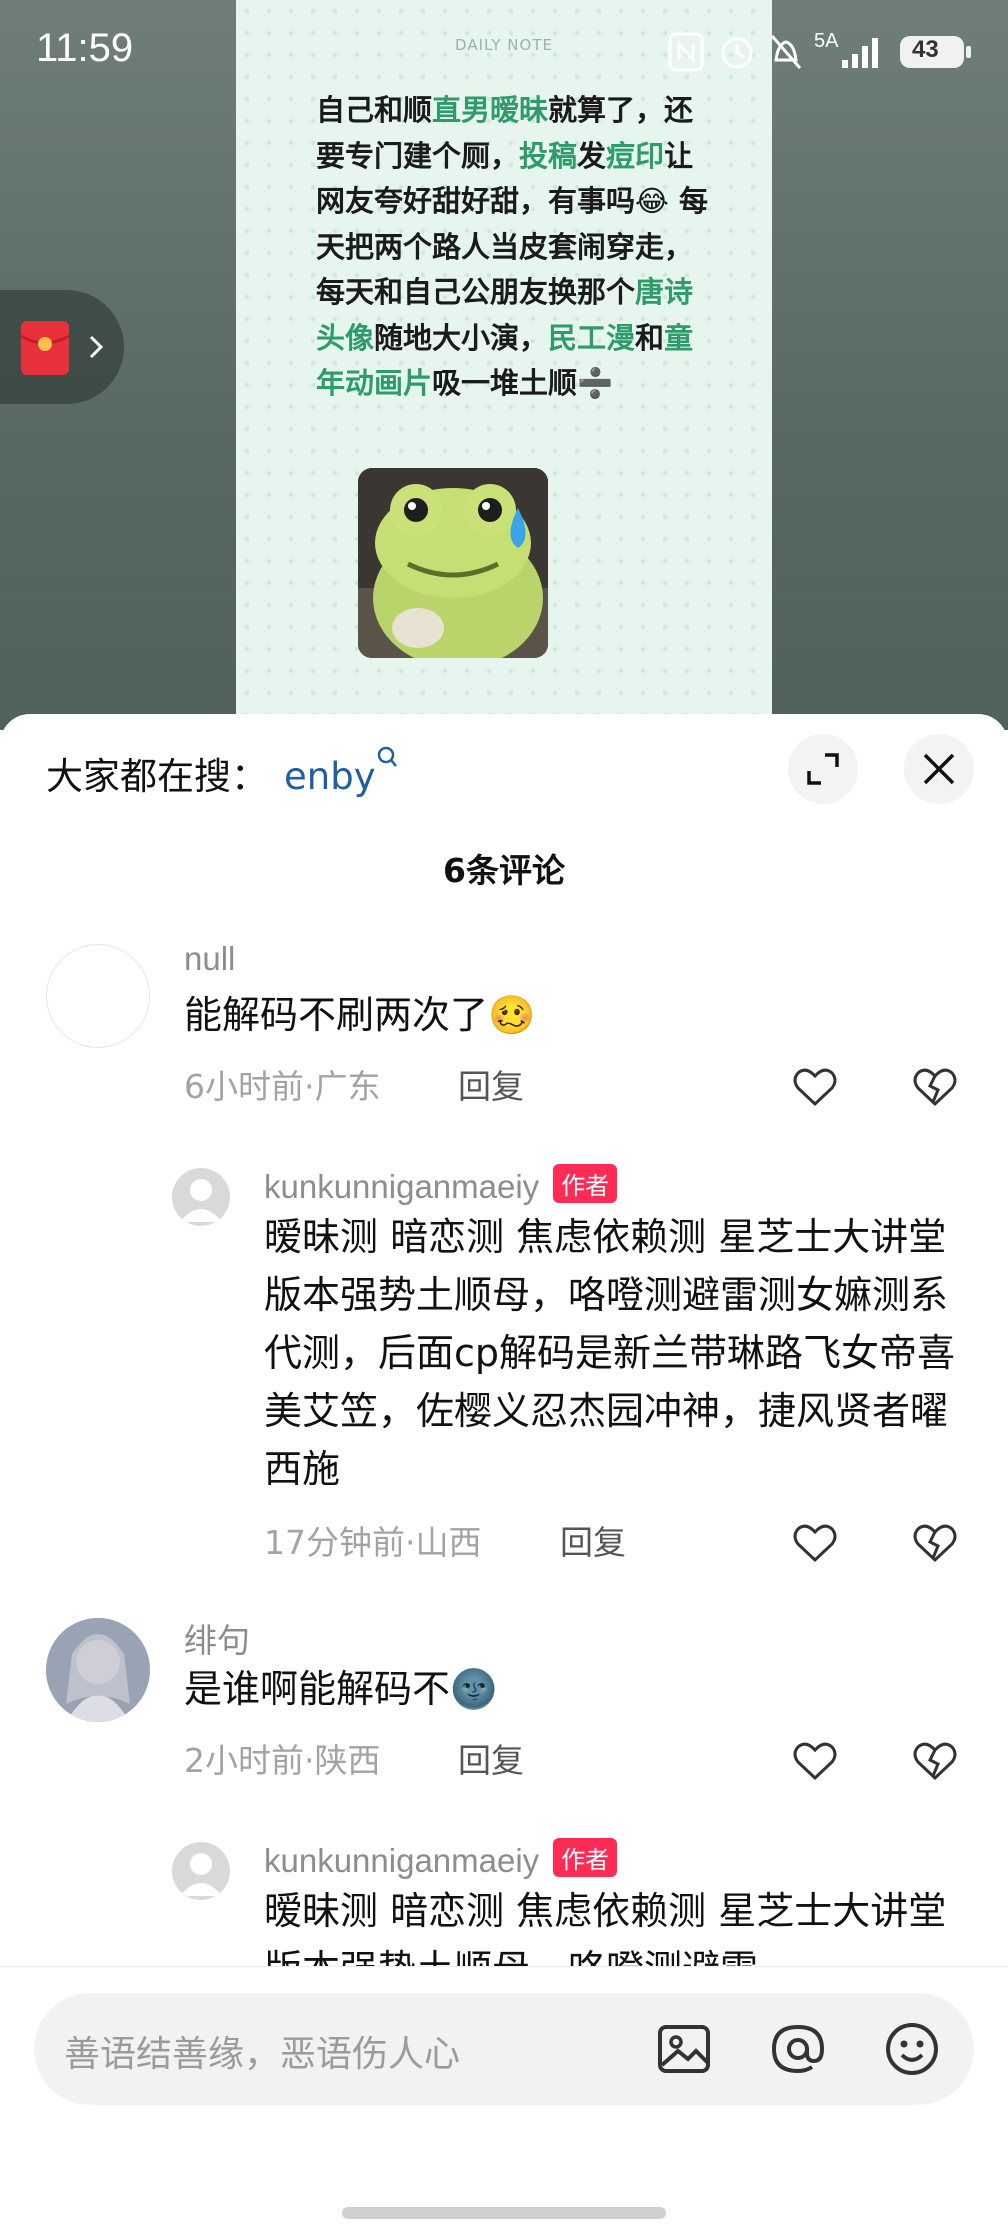  I want to click on nfc-icon, so click(686, 52).